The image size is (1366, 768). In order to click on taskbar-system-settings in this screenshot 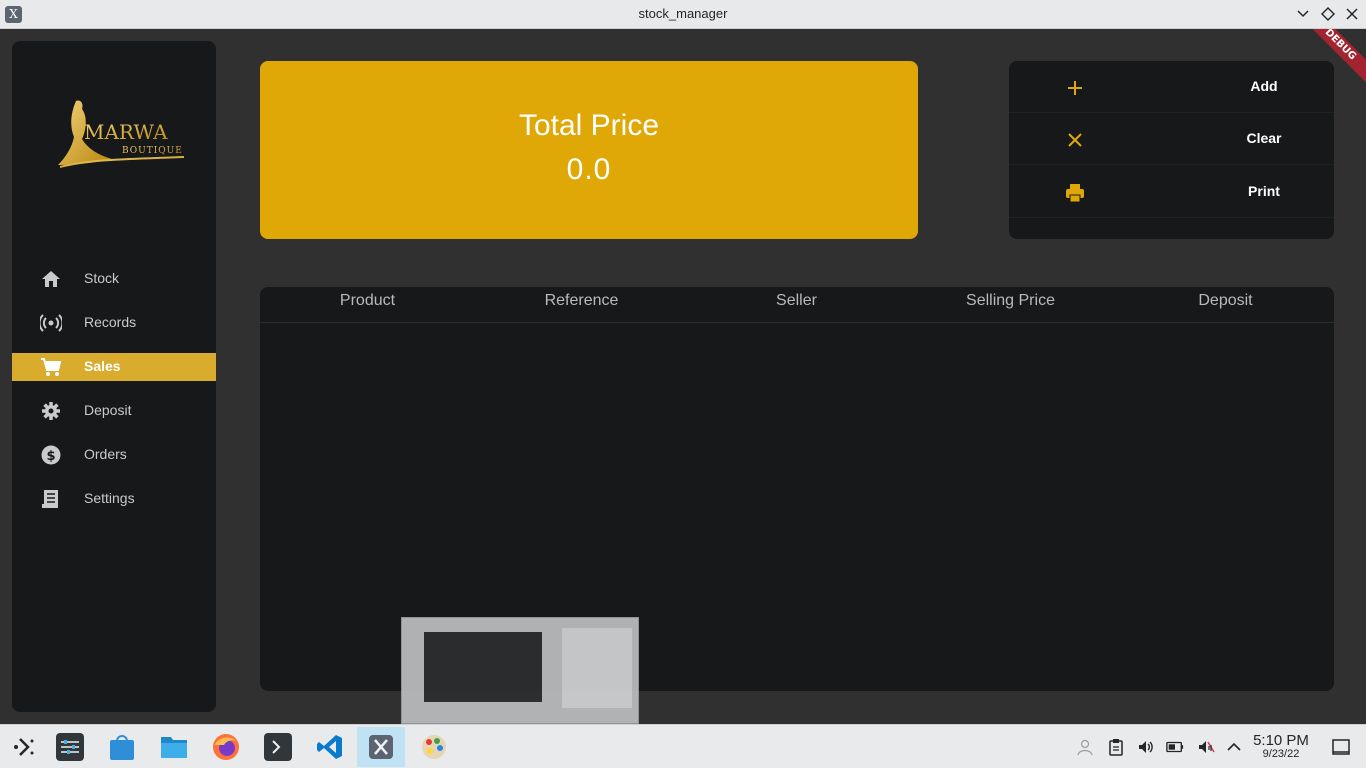, I will do `click(70, 747)`.